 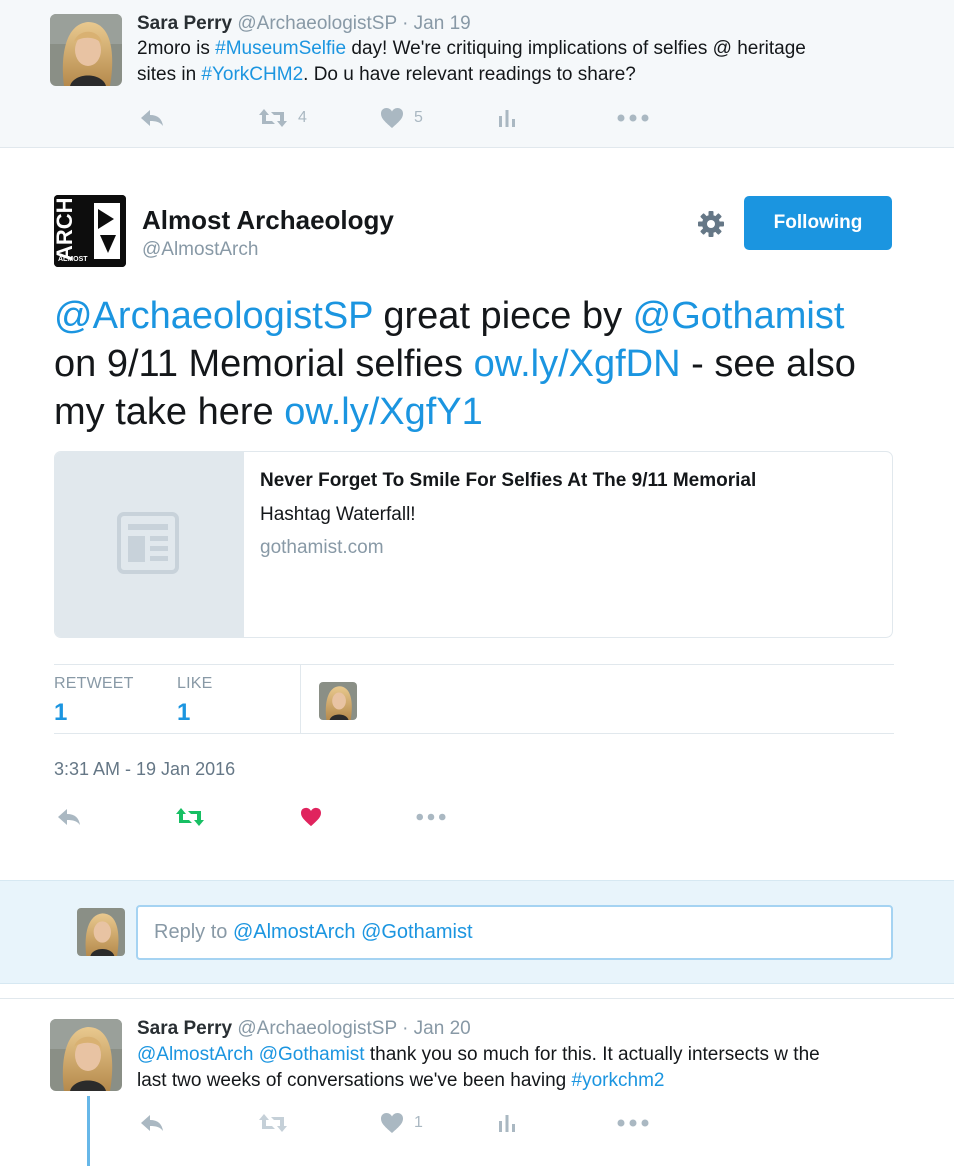 I want to click on stat-divider, so click(x=300, y=699).